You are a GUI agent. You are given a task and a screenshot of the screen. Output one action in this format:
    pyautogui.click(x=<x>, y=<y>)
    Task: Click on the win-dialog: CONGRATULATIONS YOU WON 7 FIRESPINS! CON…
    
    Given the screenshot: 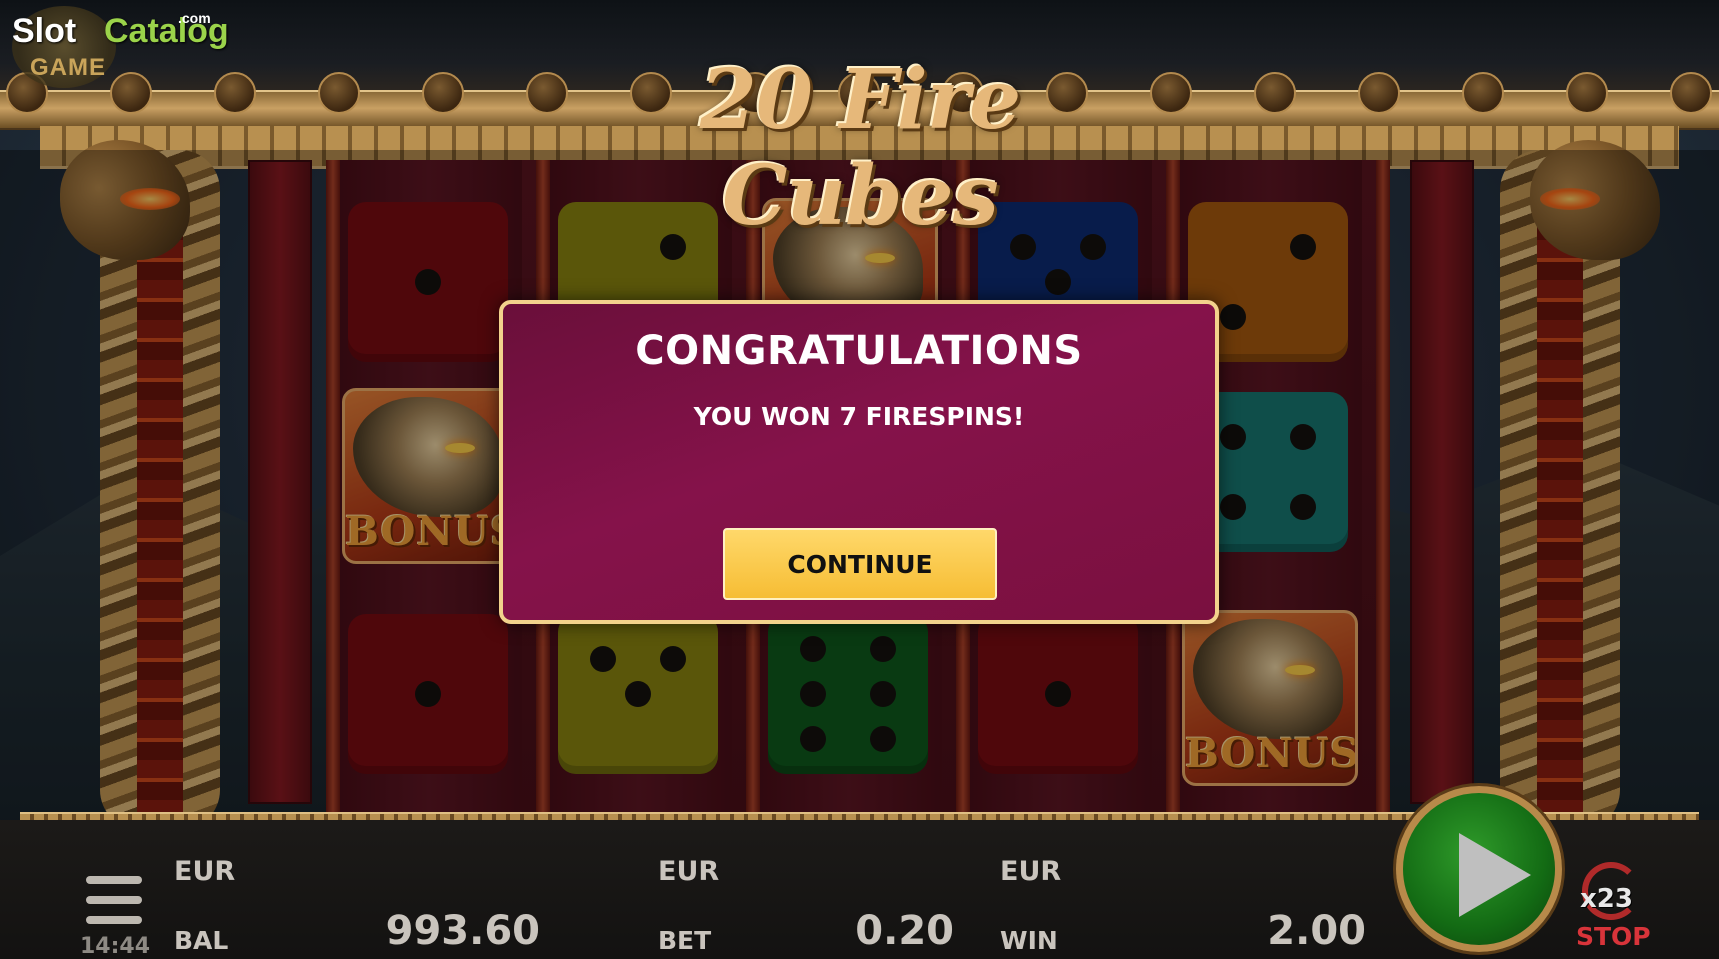 What is the action you would take?
    pyautogui.click(x=859, y=462)
    